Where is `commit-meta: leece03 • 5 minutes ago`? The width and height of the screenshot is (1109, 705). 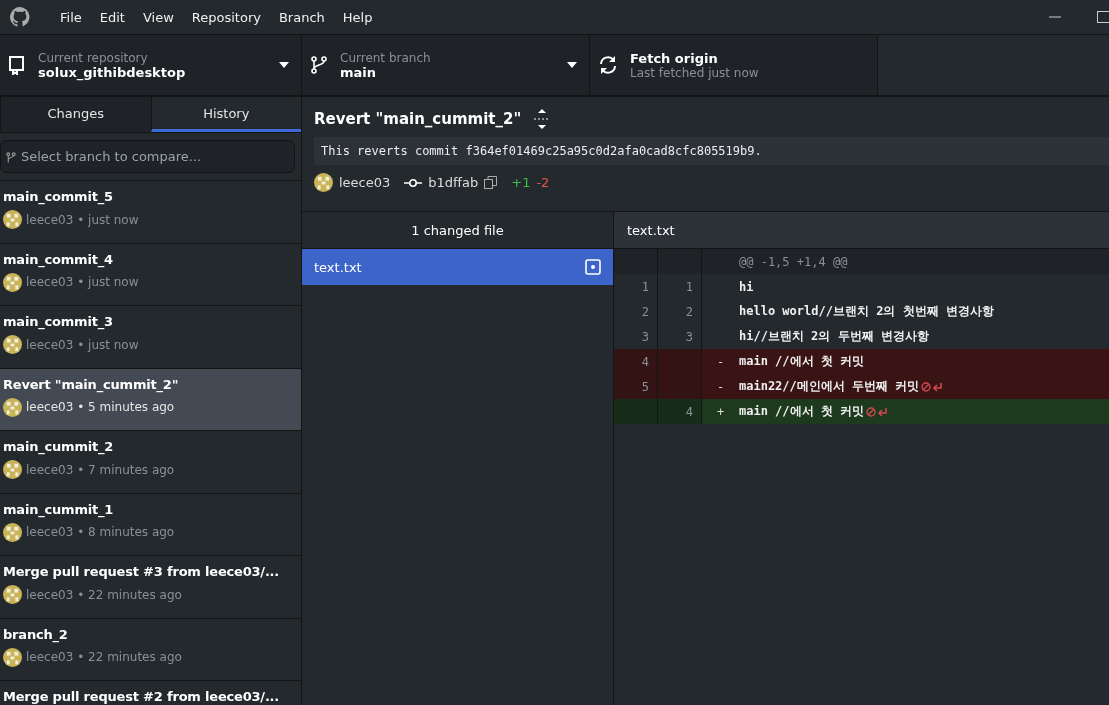 commit-meta: leece03 • 5 minutes ago is located at coordinates (100, 407).